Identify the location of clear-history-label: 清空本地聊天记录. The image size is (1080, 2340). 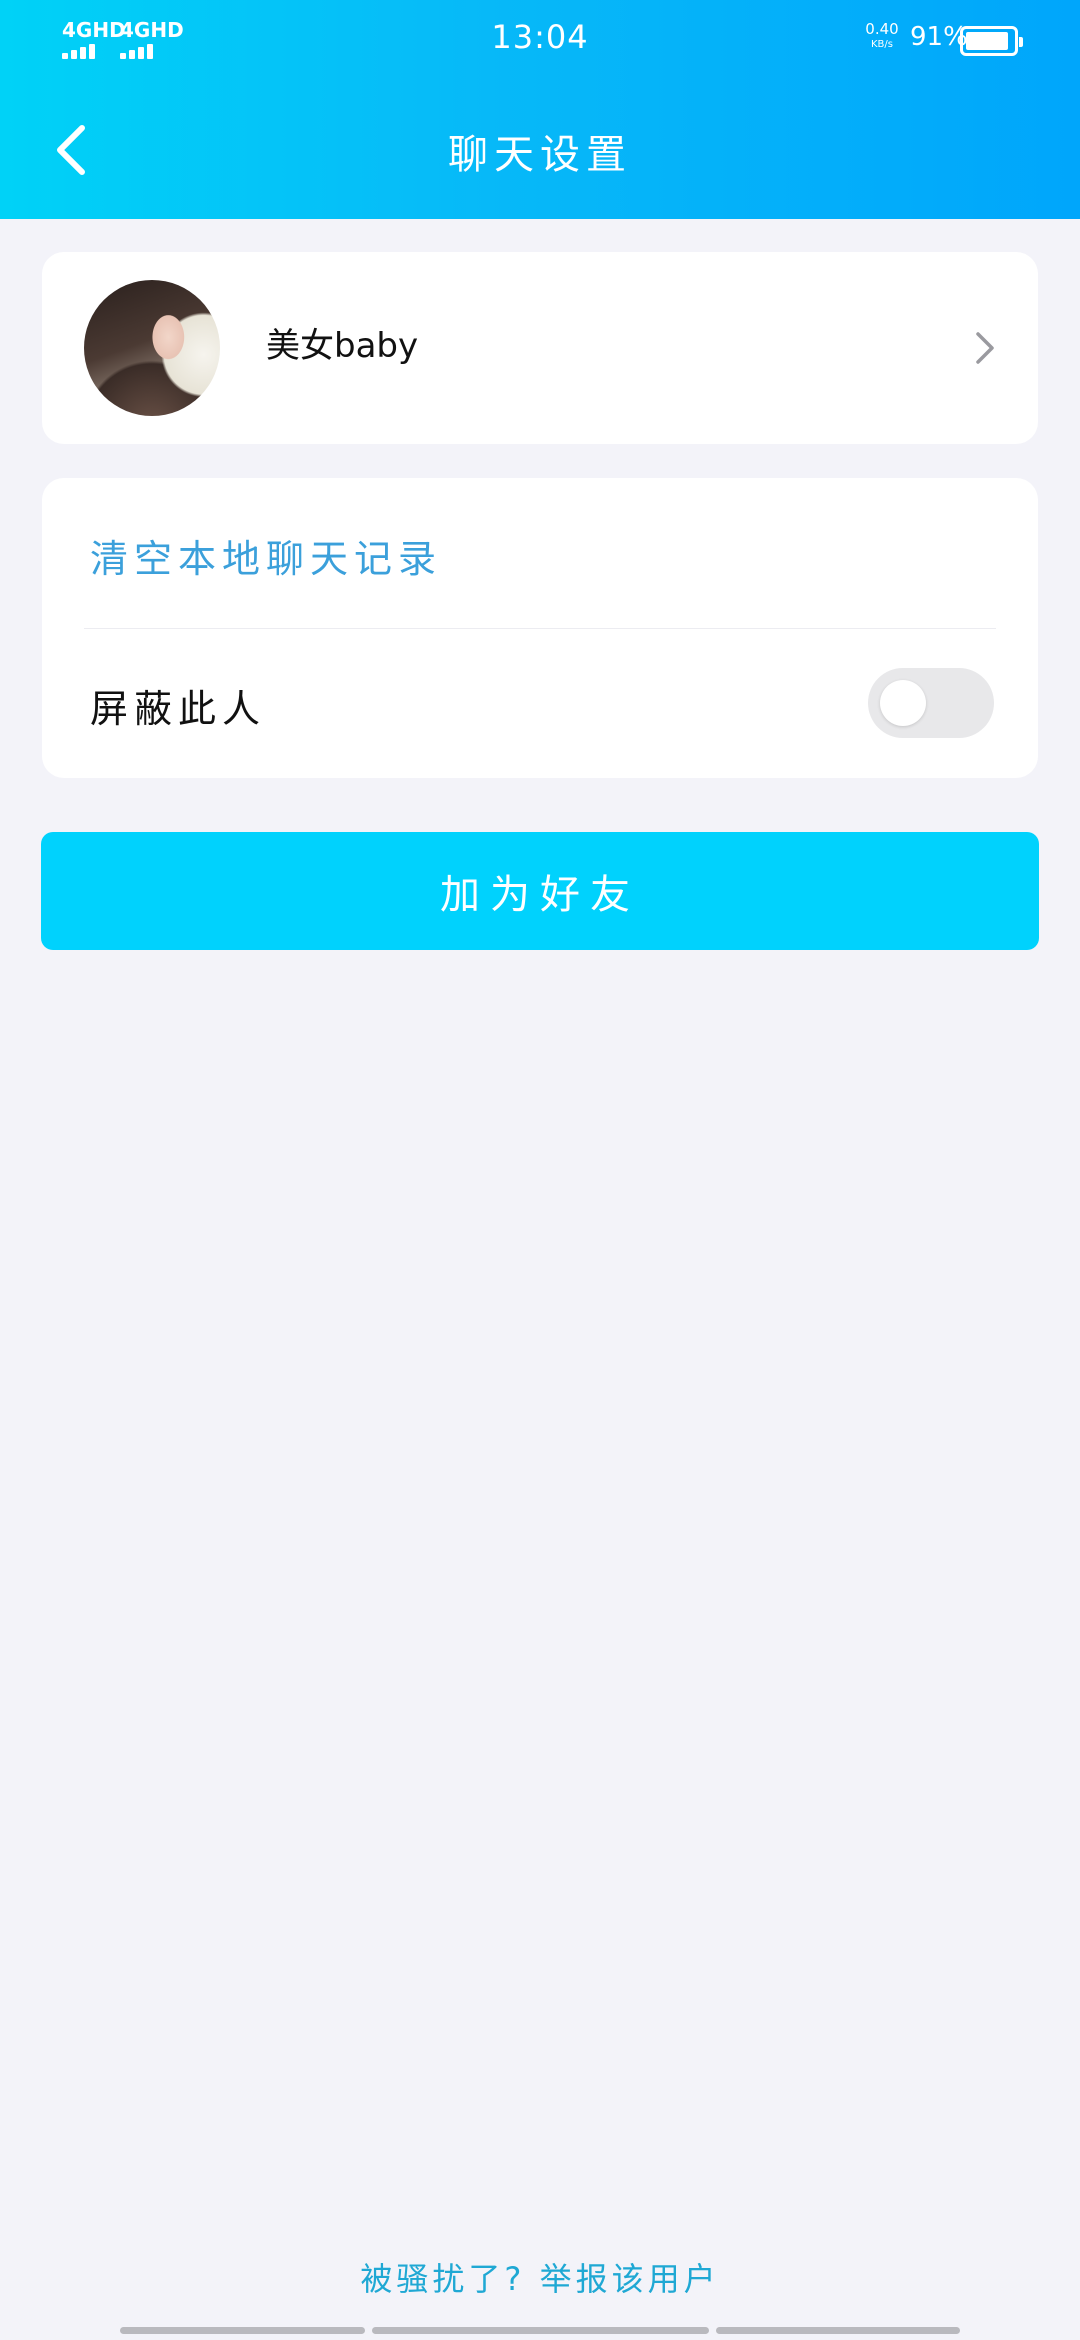
(266, 559).